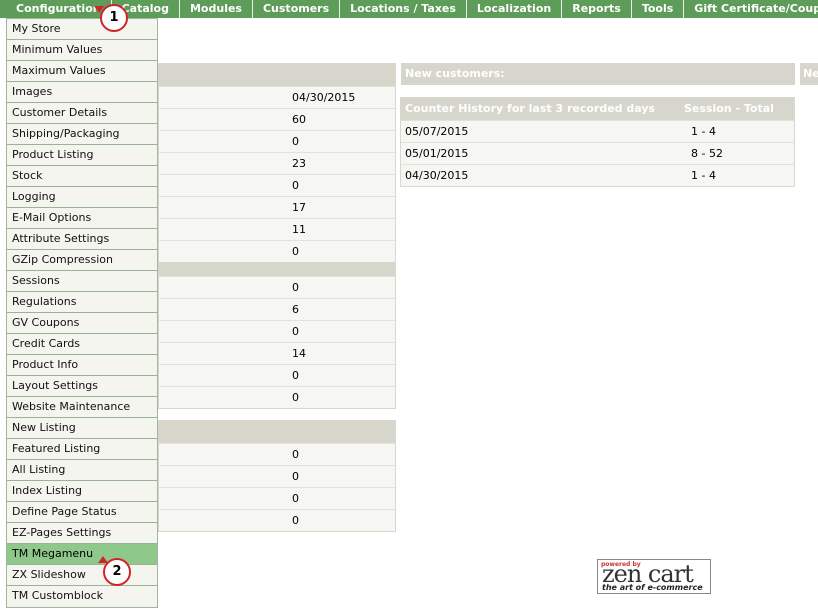 This screenshot has width=818, height=612. Describe the element at coordinates (277, 163) in the screenshot. I see `stat-row: 23` at that location.